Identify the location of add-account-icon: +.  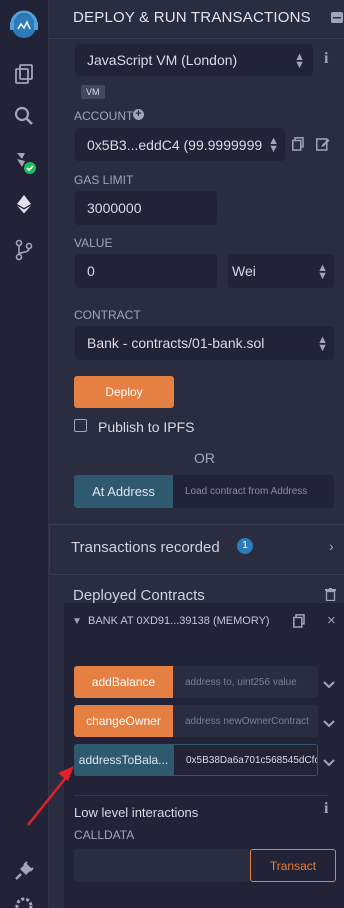
(138, 114).